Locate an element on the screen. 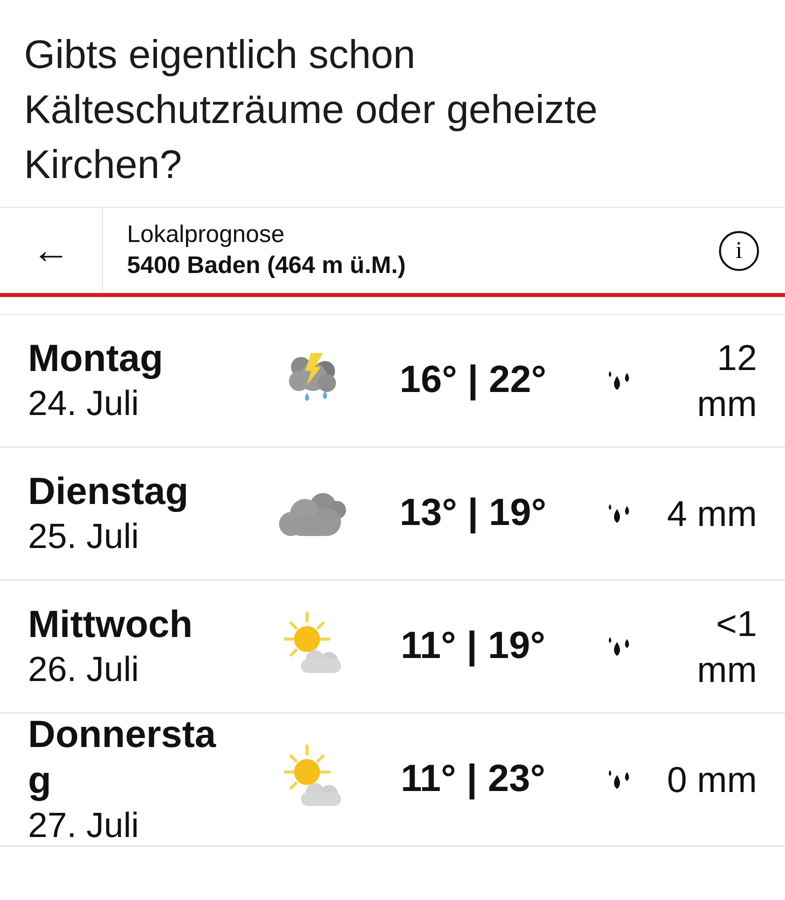  day-date: 27. Juli is located at coordinates (84, 825).